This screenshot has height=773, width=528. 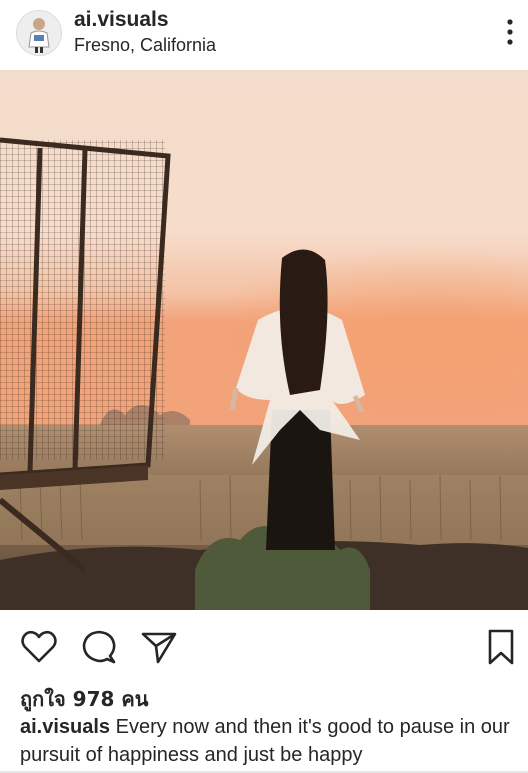 I want to click on post-header: ai.visuals Fresno, California, so click(x=264, y=35).